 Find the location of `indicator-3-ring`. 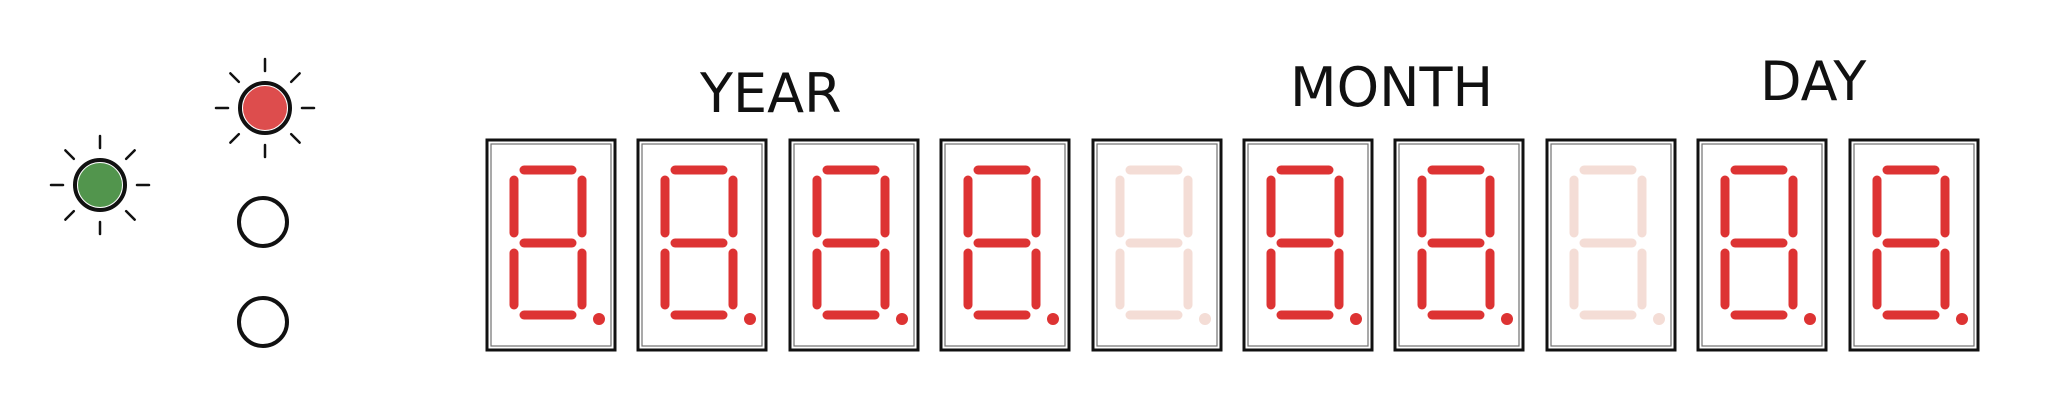

indicator-3-ring is located at coordinates (263, 222).